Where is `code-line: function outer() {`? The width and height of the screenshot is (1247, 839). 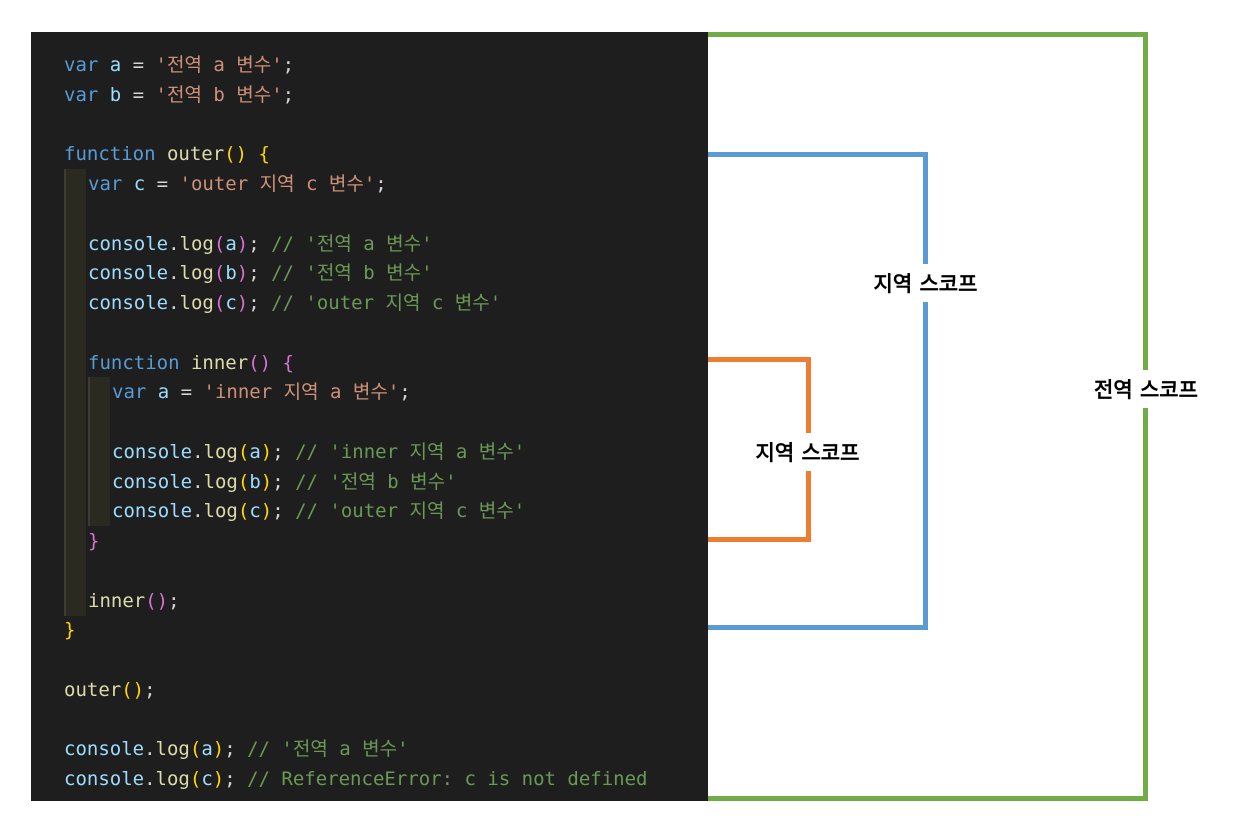 code-line: function outer() { is located at coordinates (167, 154).